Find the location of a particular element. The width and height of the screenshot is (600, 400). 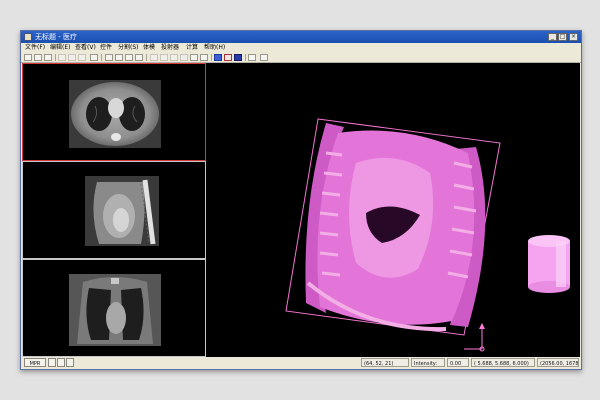

maximize-icon: □ is located at coordinates (562, 36).